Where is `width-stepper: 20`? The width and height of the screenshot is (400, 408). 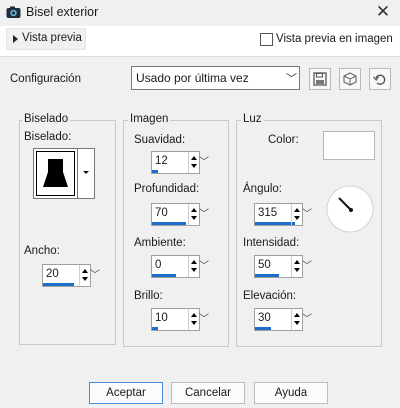 width-stepper: 20 is located at coordinates (66, 275).